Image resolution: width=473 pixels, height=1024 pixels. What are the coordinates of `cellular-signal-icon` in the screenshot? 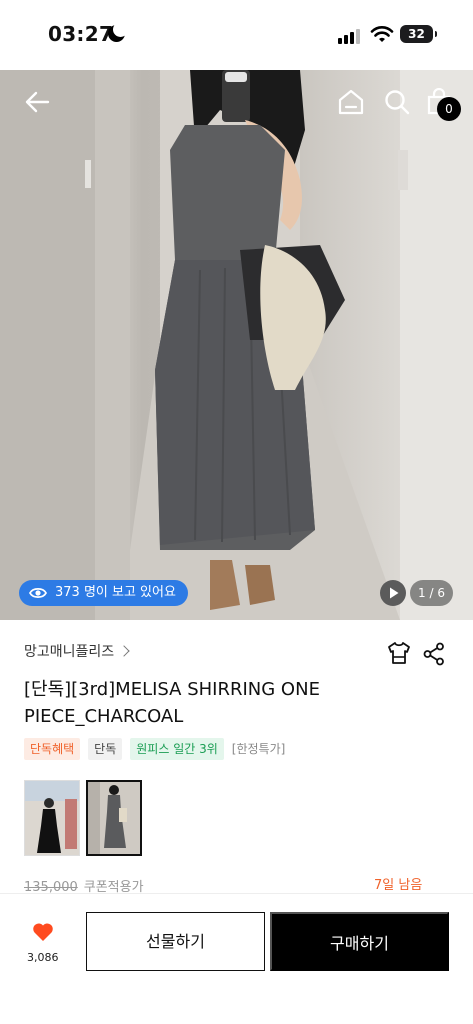 It's located at (351, 36).